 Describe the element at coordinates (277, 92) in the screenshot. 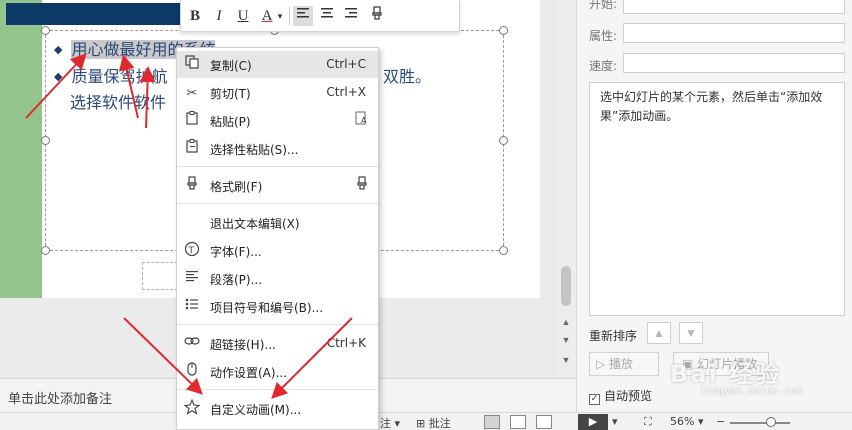

I see `menu-item-cut: ✂ 剪切(T) Ctrl+X` at that location.